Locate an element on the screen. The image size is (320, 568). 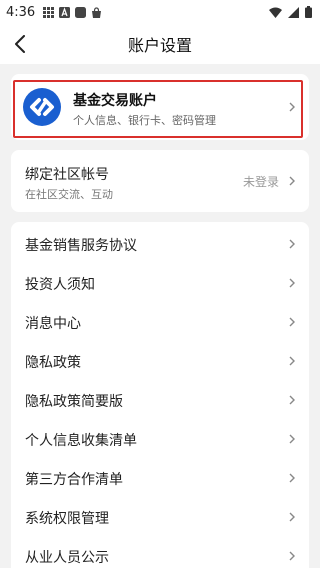
fund-account-subtitle: 个人信息、银行卡、密码管理 is located at coordinates (144, 120).